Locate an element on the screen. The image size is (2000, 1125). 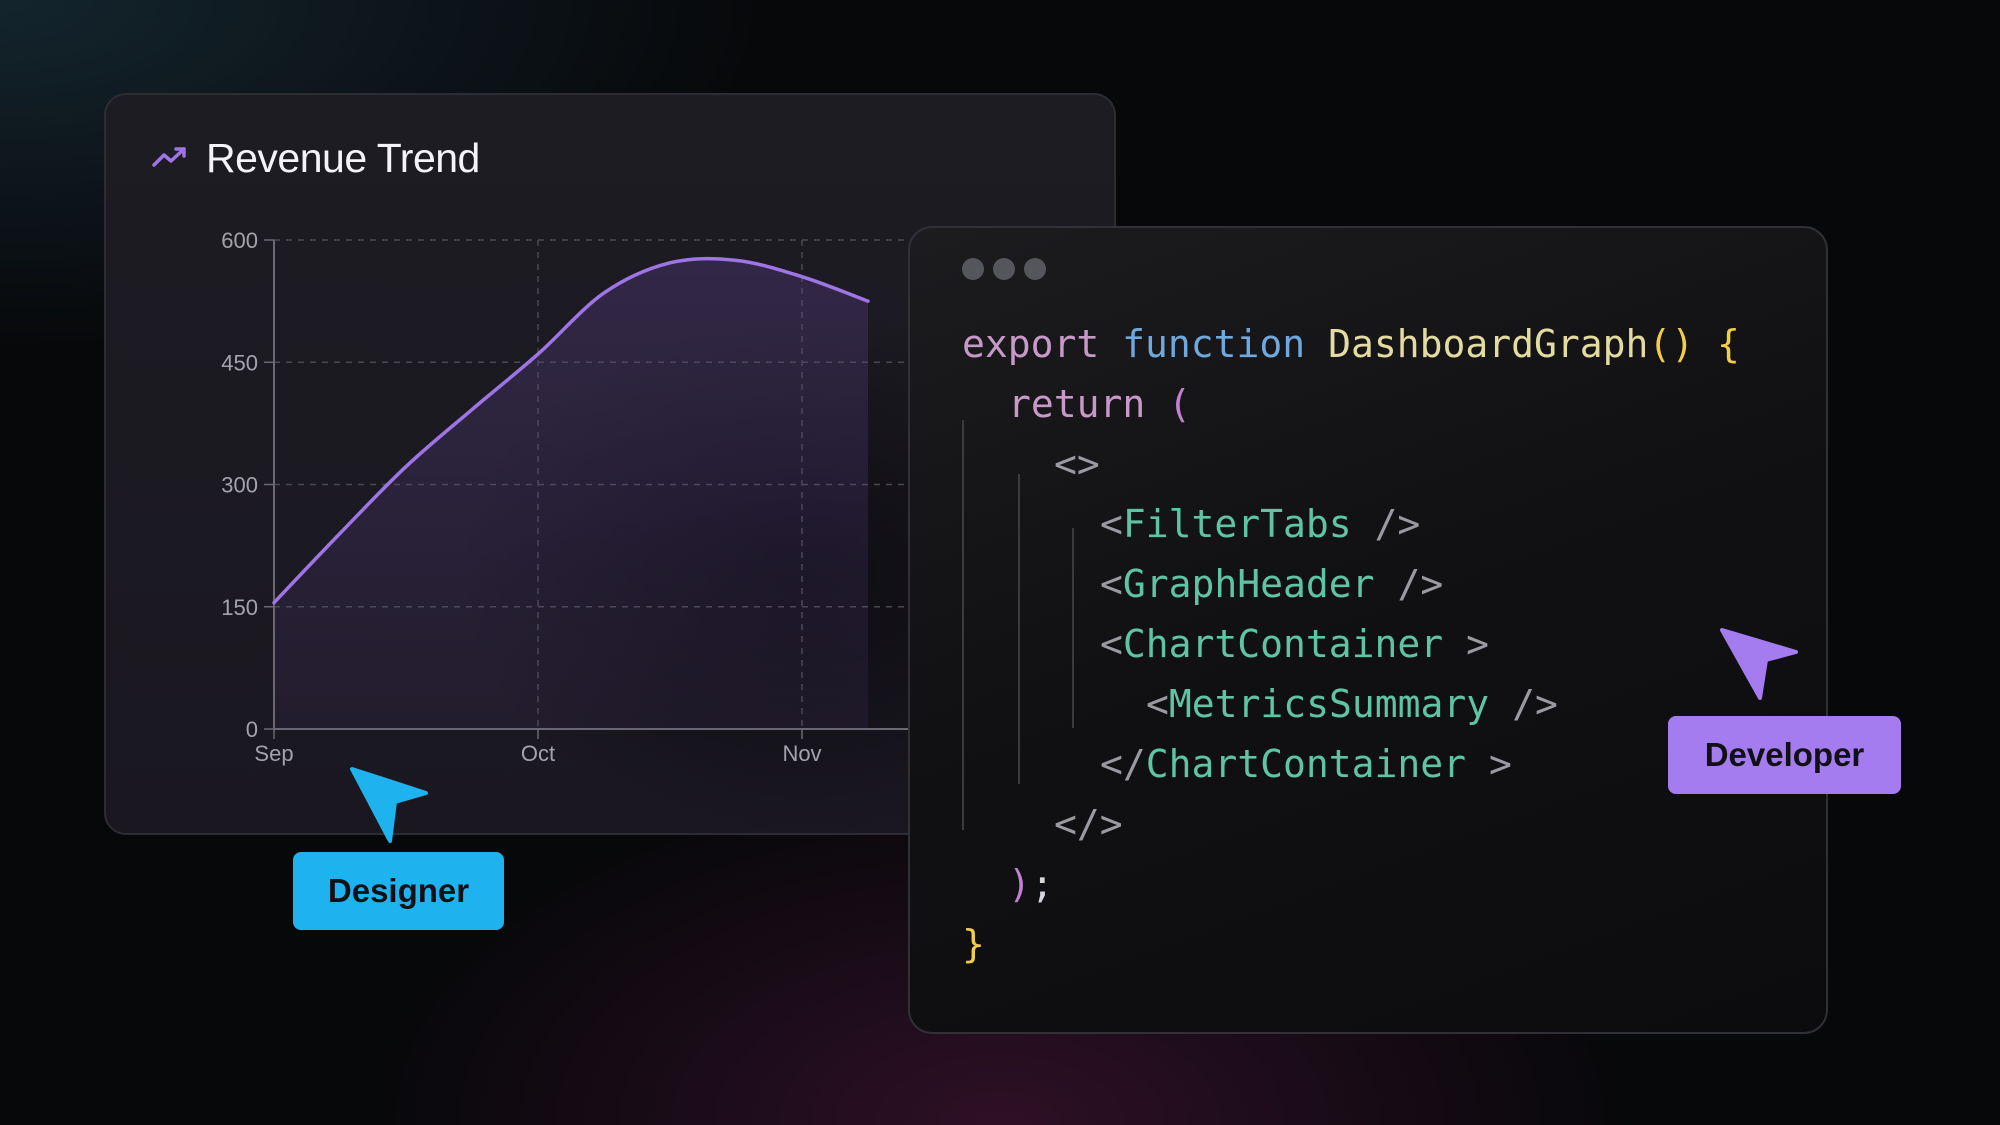
code-line: </> is located at coordinates (1351, 824).